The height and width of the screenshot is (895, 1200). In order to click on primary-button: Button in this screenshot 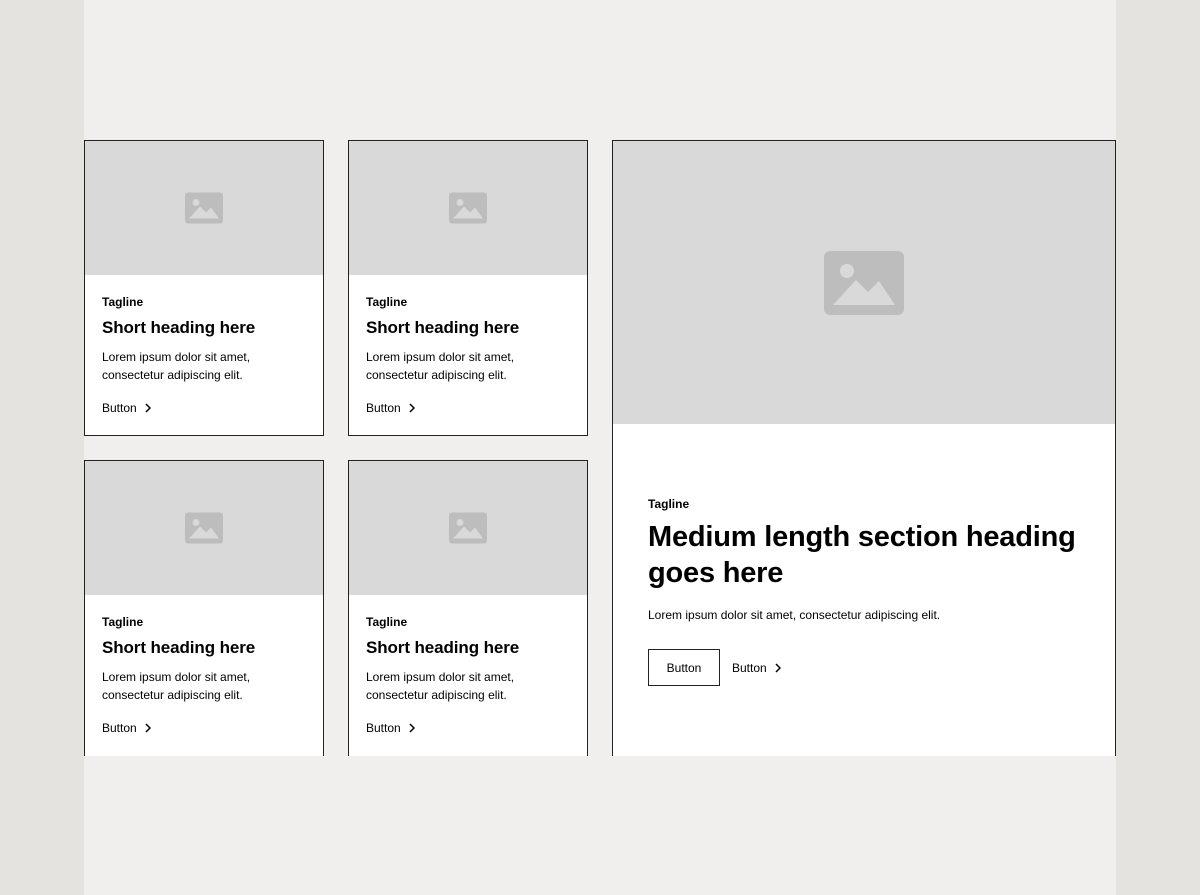, I will do `click(684, 667)`.